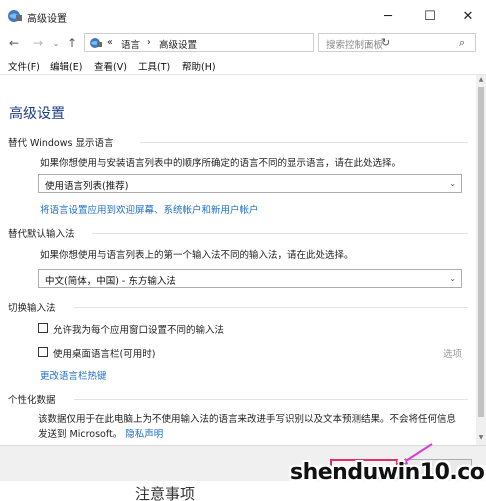  Describe the element at coordinates (32, 308) in the screenshot. I see `switch-input-header: 切换输入法` at that location.